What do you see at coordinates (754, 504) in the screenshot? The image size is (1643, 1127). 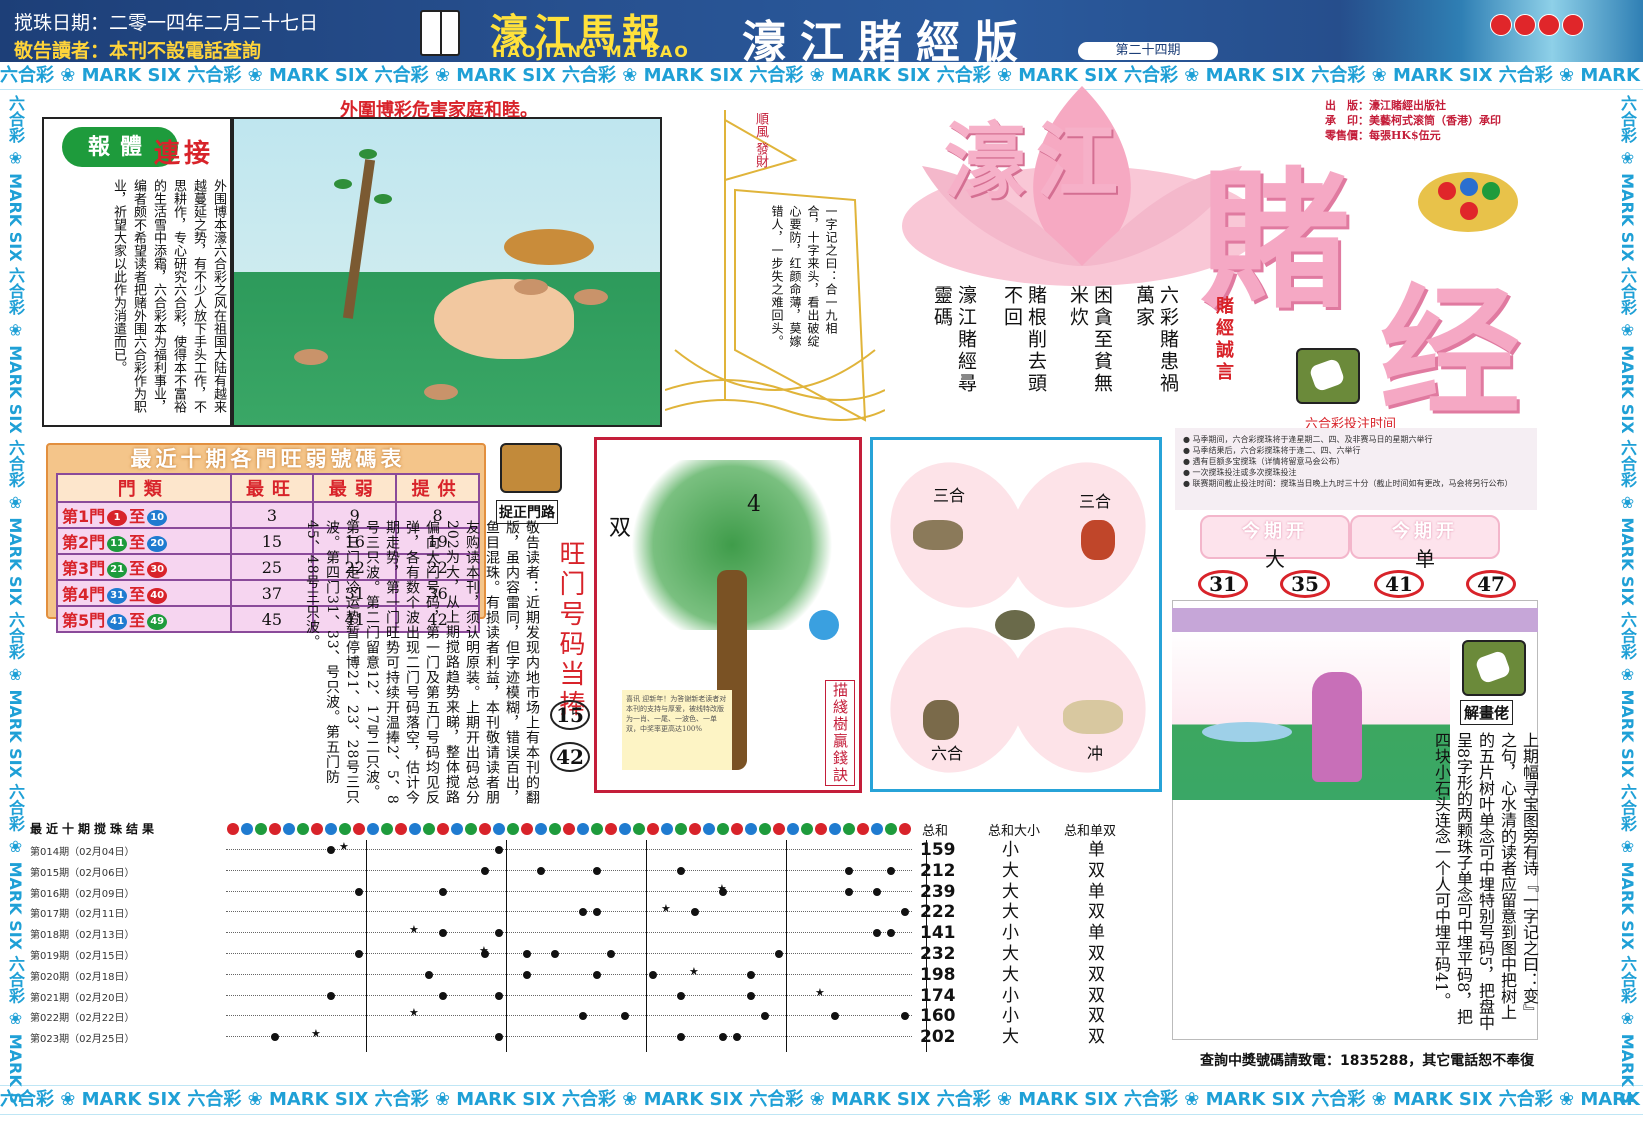 I see `tree-label-four: 4` at bounding box center [754, 504].